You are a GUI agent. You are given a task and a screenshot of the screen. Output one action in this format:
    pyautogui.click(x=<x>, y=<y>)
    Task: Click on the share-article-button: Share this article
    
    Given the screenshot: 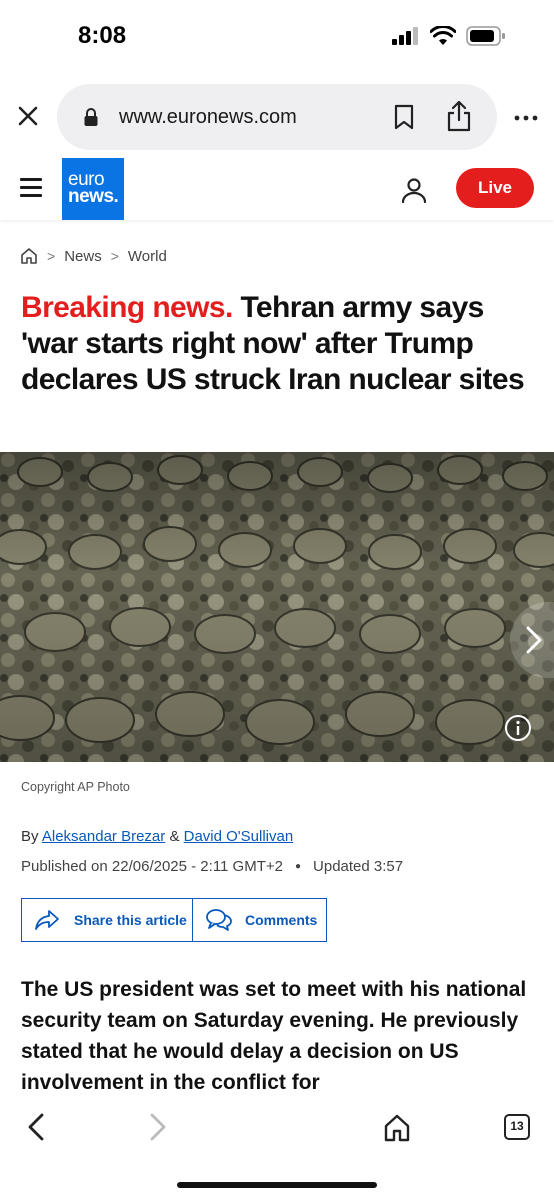 What is the action you would take?
    pyautogui.click(x=107, y=920)
    